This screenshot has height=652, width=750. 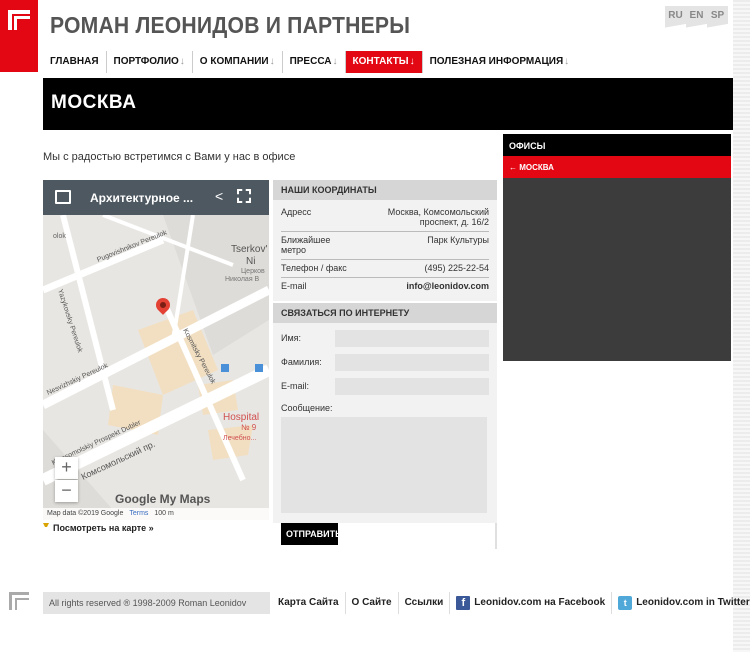 What do you see at coordinates (412, 362) in the screenshot?
I see `surname-input` at bounding box center [412, 362].